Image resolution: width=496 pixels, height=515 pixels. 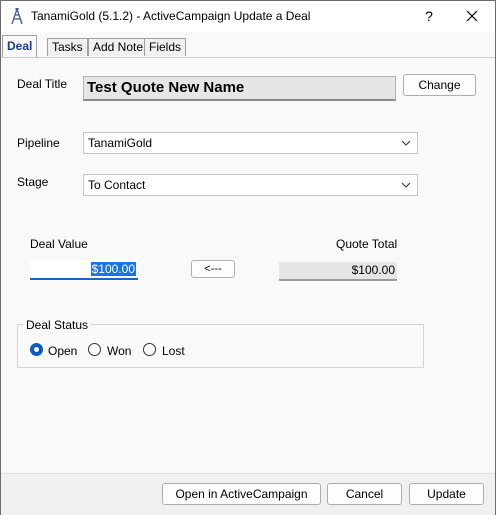 I want to click on pipeline-value: TanamiGold, so click(x=120, y=143).